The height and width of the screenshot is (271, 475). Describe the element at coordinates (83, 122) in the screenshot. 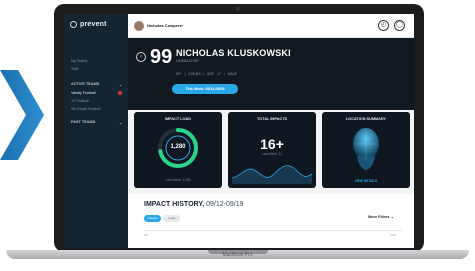

I see `sidebar-section-label: PAST TEAMS` at that location.